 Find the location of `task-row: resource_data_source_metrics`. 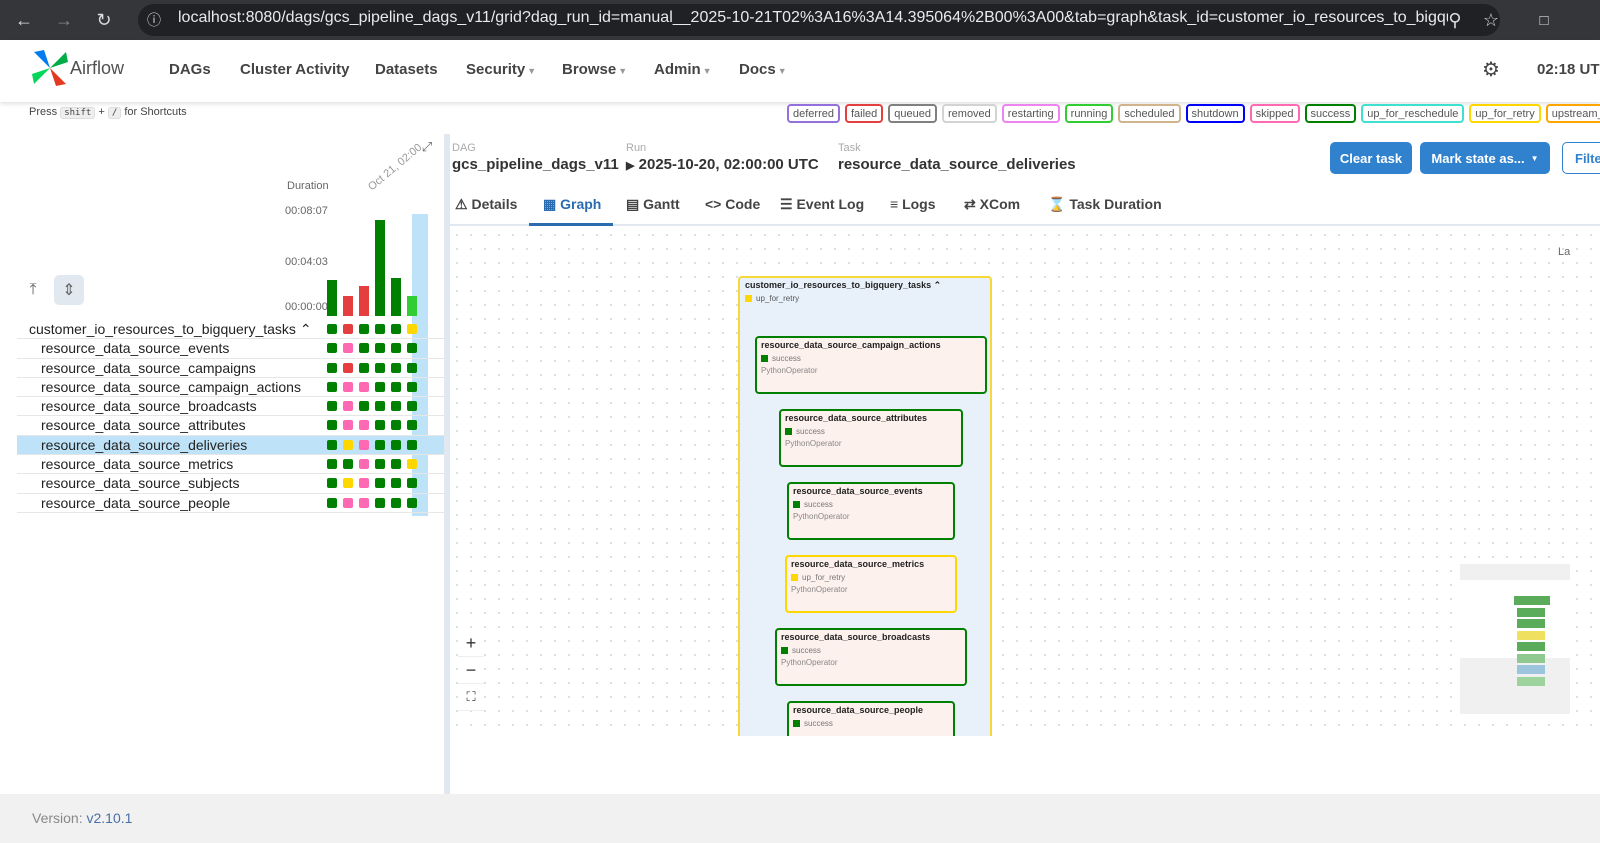

task-row: resource_data_source_metrics is located at coordinates (231, 465).